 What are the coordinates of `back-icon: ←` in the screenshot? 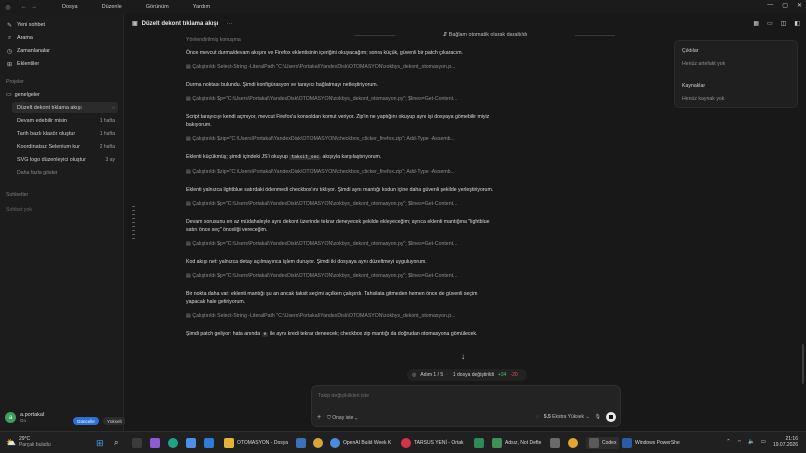 It's located at (24, 7).